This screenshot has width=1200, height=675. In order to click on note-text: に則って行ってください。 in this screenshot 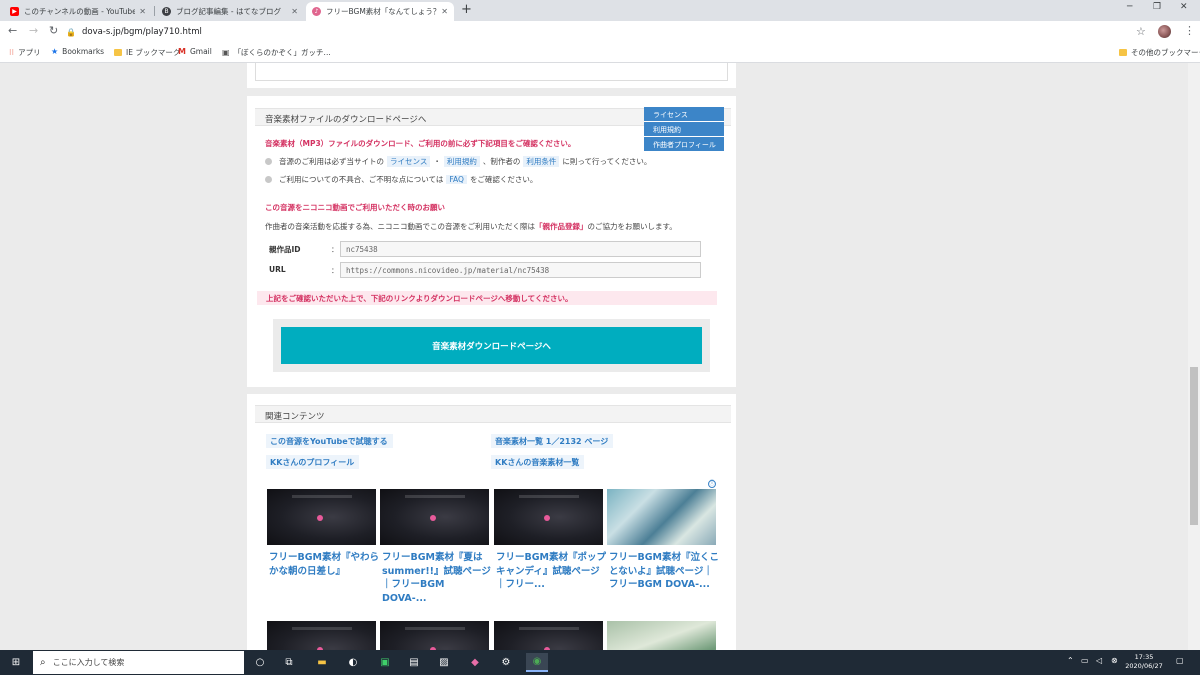, I will do `click(607, 161)`.